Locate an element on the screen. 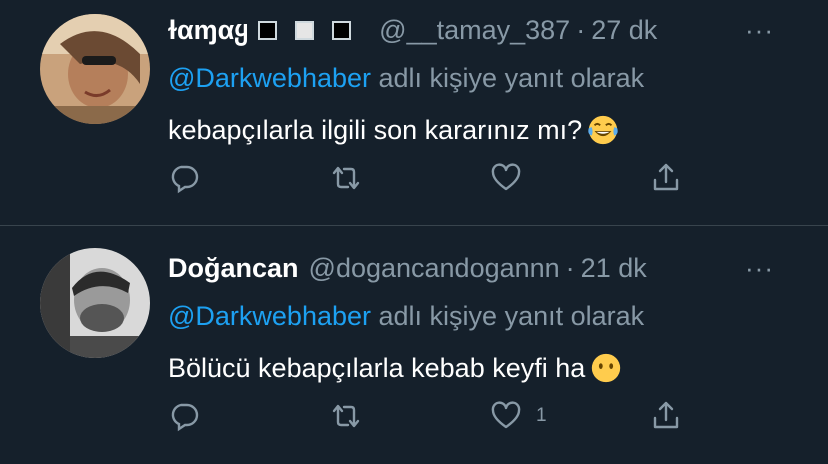  white-square-icon is located at coordinates (305, 30).